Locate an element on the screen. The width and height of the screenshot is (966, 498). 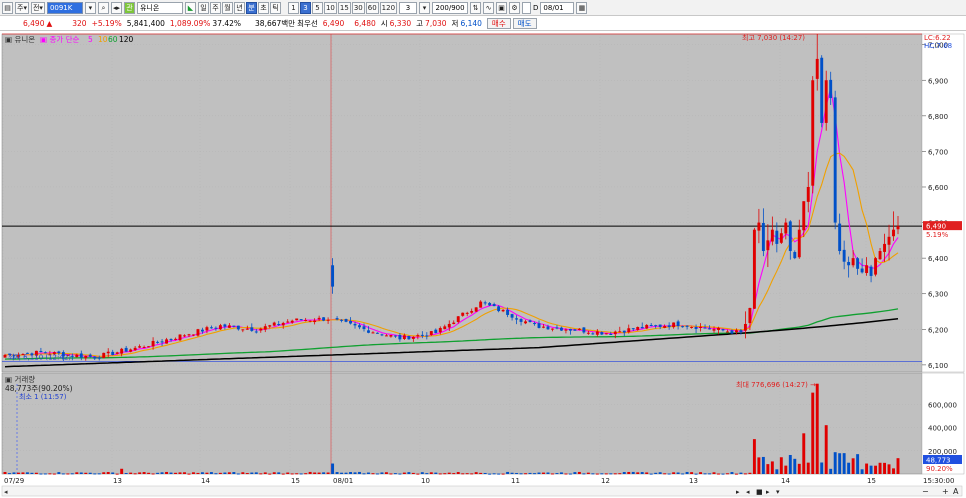
date-field: 08/01 is located at coordinates (557, 7).